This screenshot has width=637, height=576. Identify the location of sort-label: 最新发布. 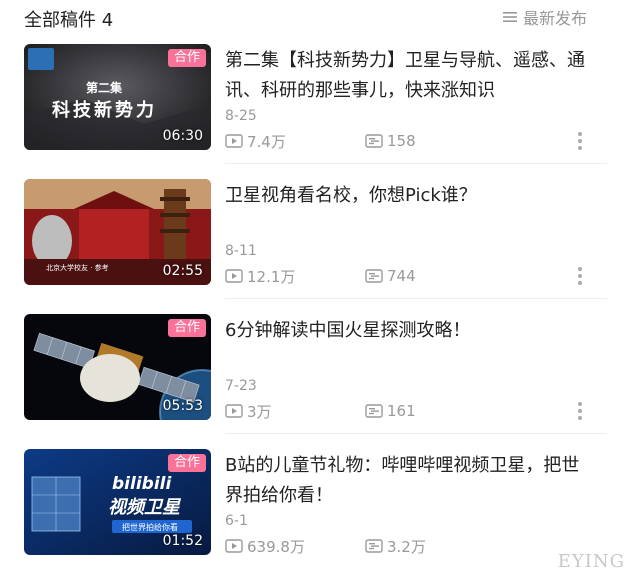
(554, 18).